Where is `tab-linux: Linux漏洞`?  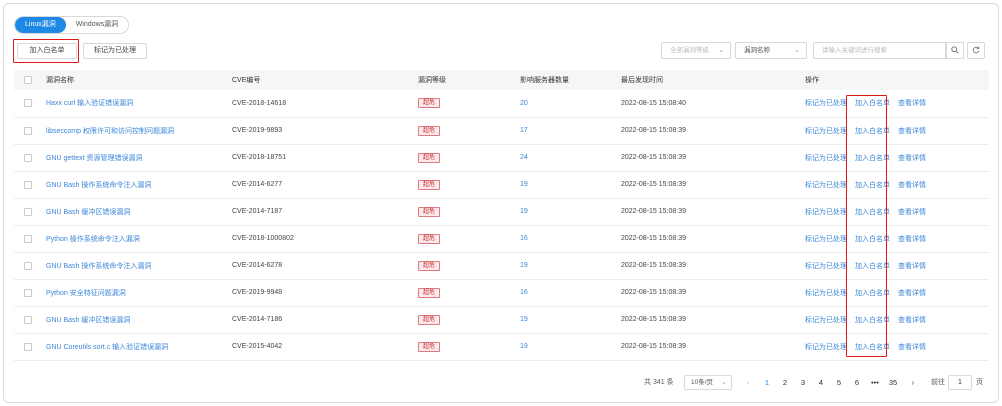 tab-linux: Linux漏洞 is located at coordinates (40, 25).